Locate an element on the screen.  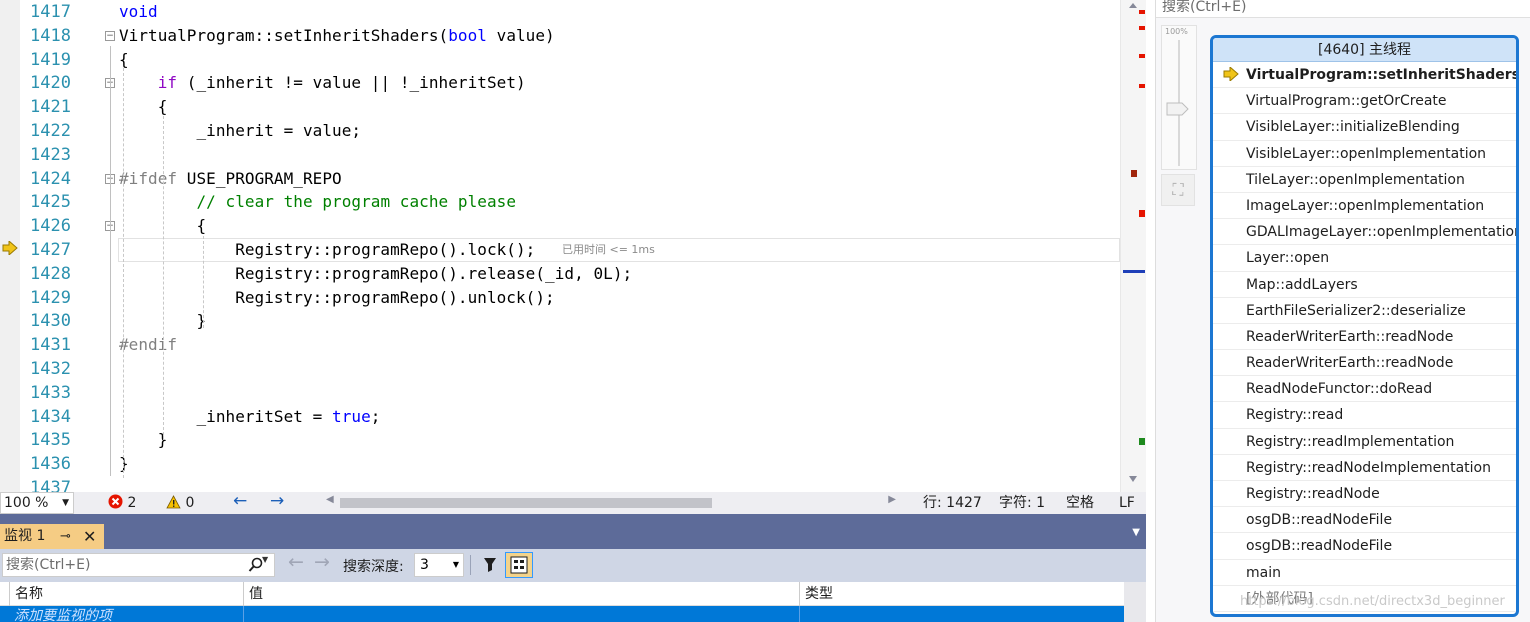
char-indicator: 字符: 1 is located at coordinates (1022, 503).